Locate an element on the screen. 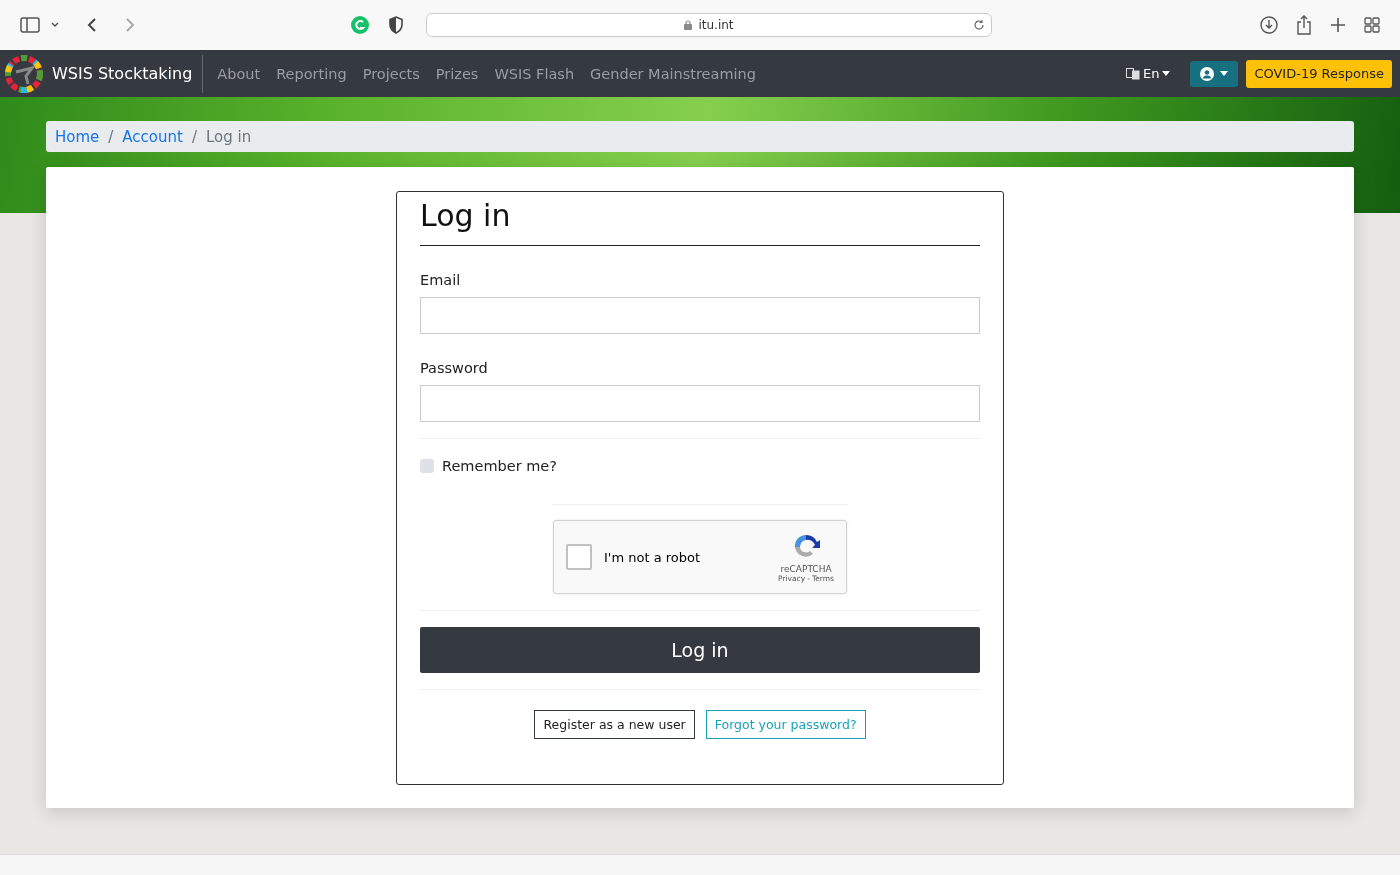 The width and height of the screenshot is (1400, 875). user-icon is located at coordinates (1207, 73).